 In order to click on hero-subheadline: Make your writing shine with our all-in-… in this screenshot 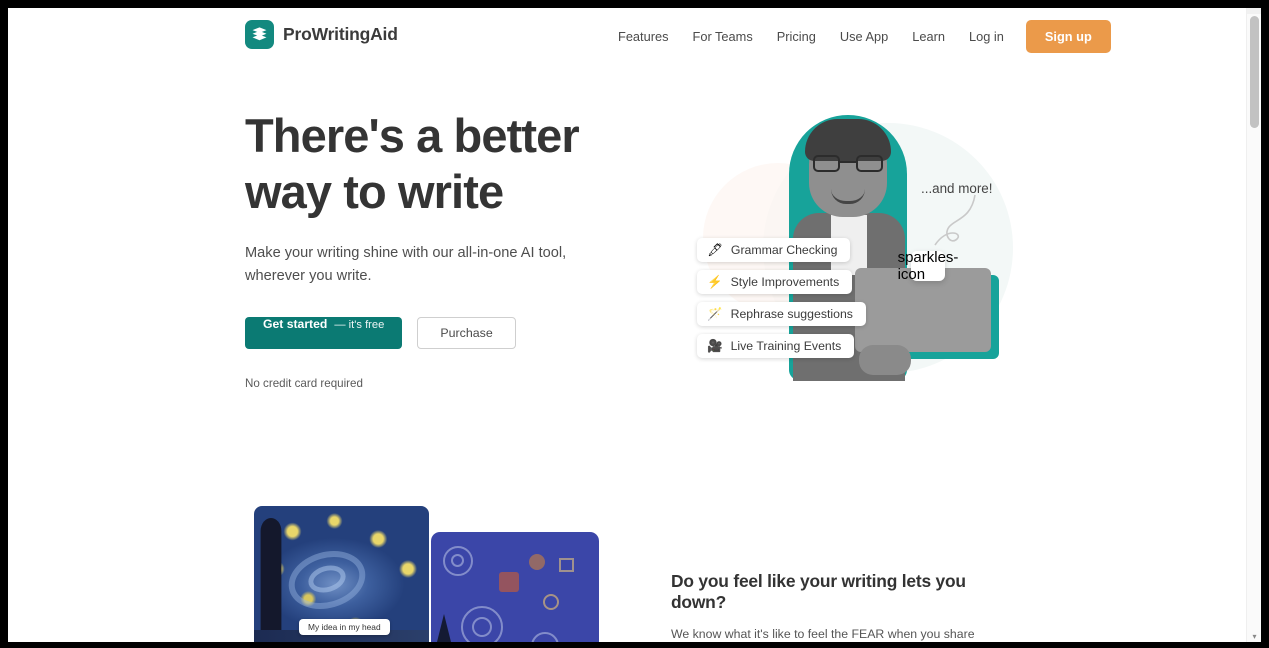, I will do `click(406, 264)`.